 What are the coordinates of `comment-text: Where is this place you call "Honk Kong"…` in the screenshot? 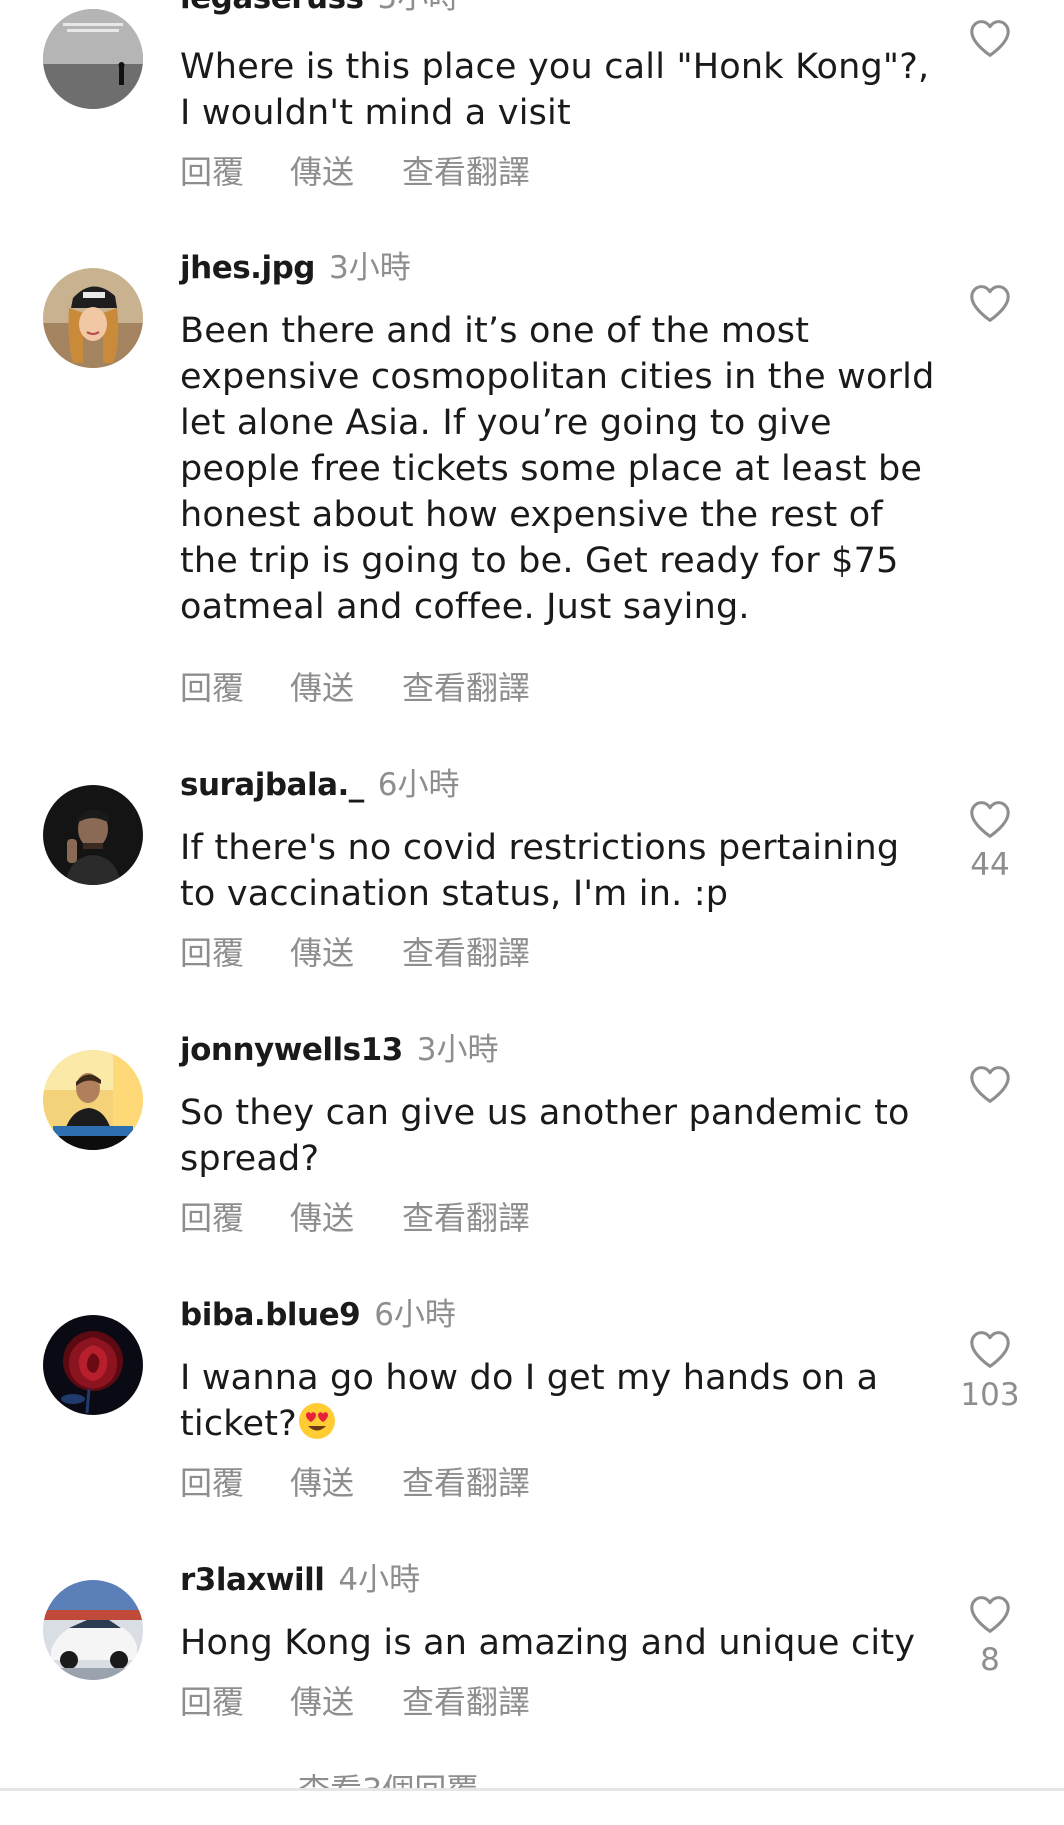 It's located at (555, 90).